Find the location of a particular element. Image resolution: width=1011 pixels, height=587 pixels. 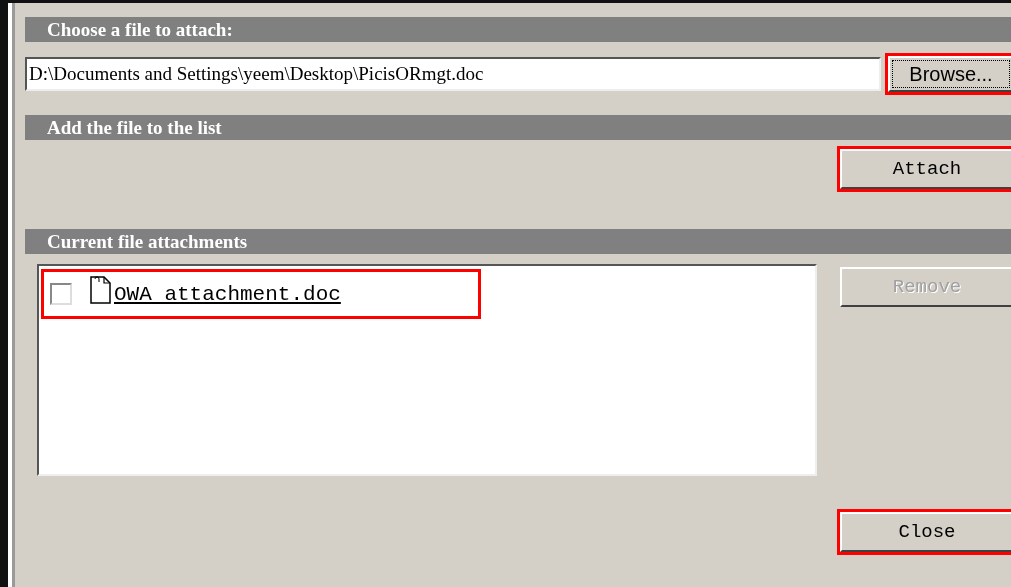

document-icon is located at coordinates (101, 290).